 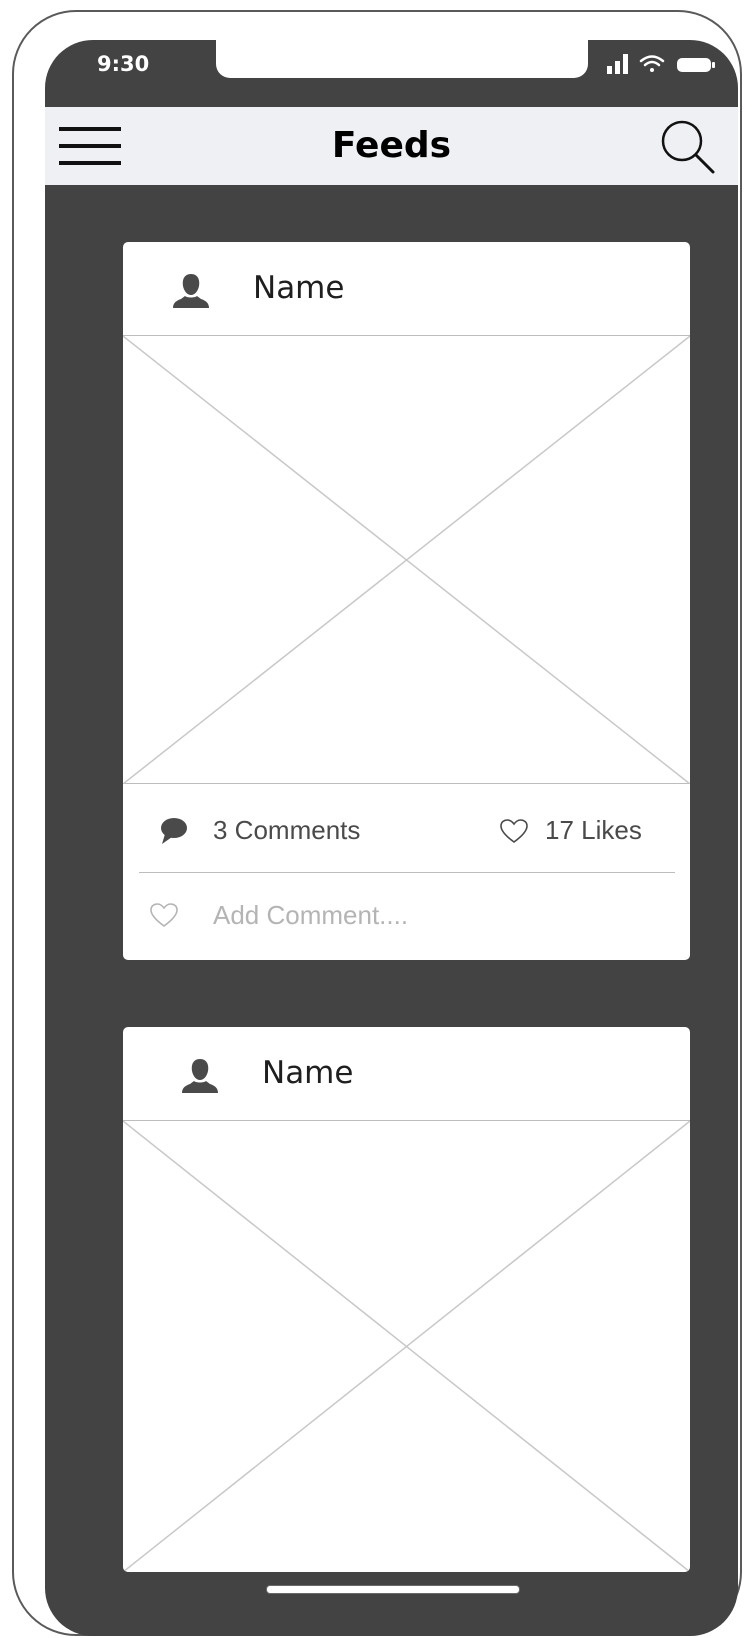 I want to click on wifi-icon, so click(x=652, y=63).